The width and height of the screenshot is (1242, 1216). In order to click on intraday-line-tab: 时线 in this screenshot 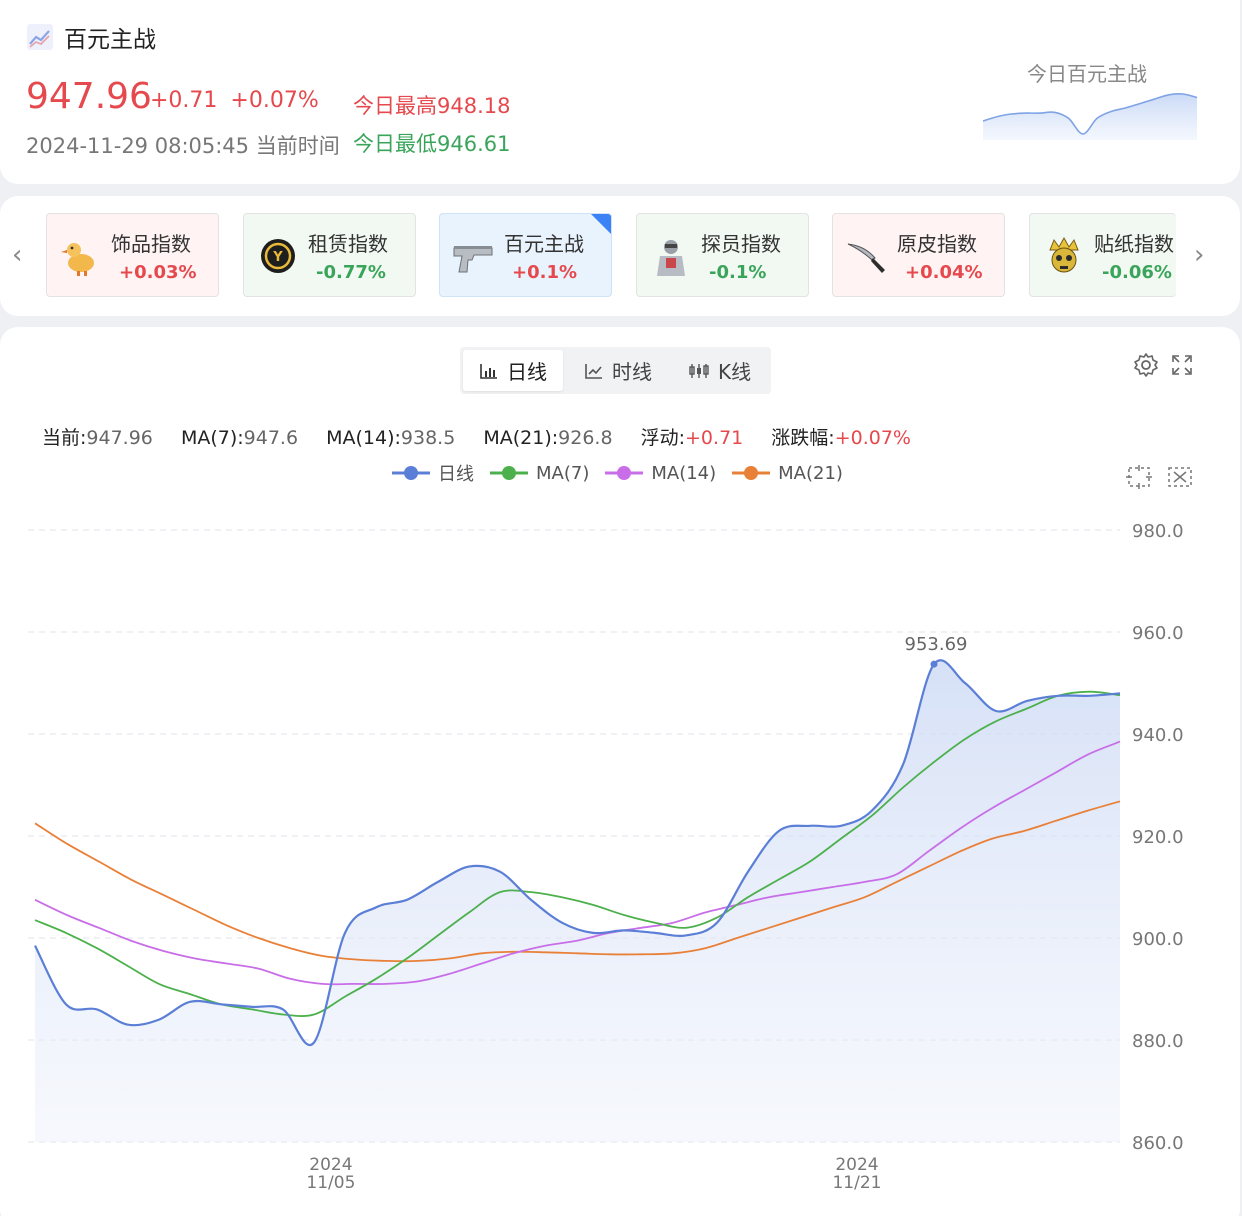, I will do `click(618, 370)`.